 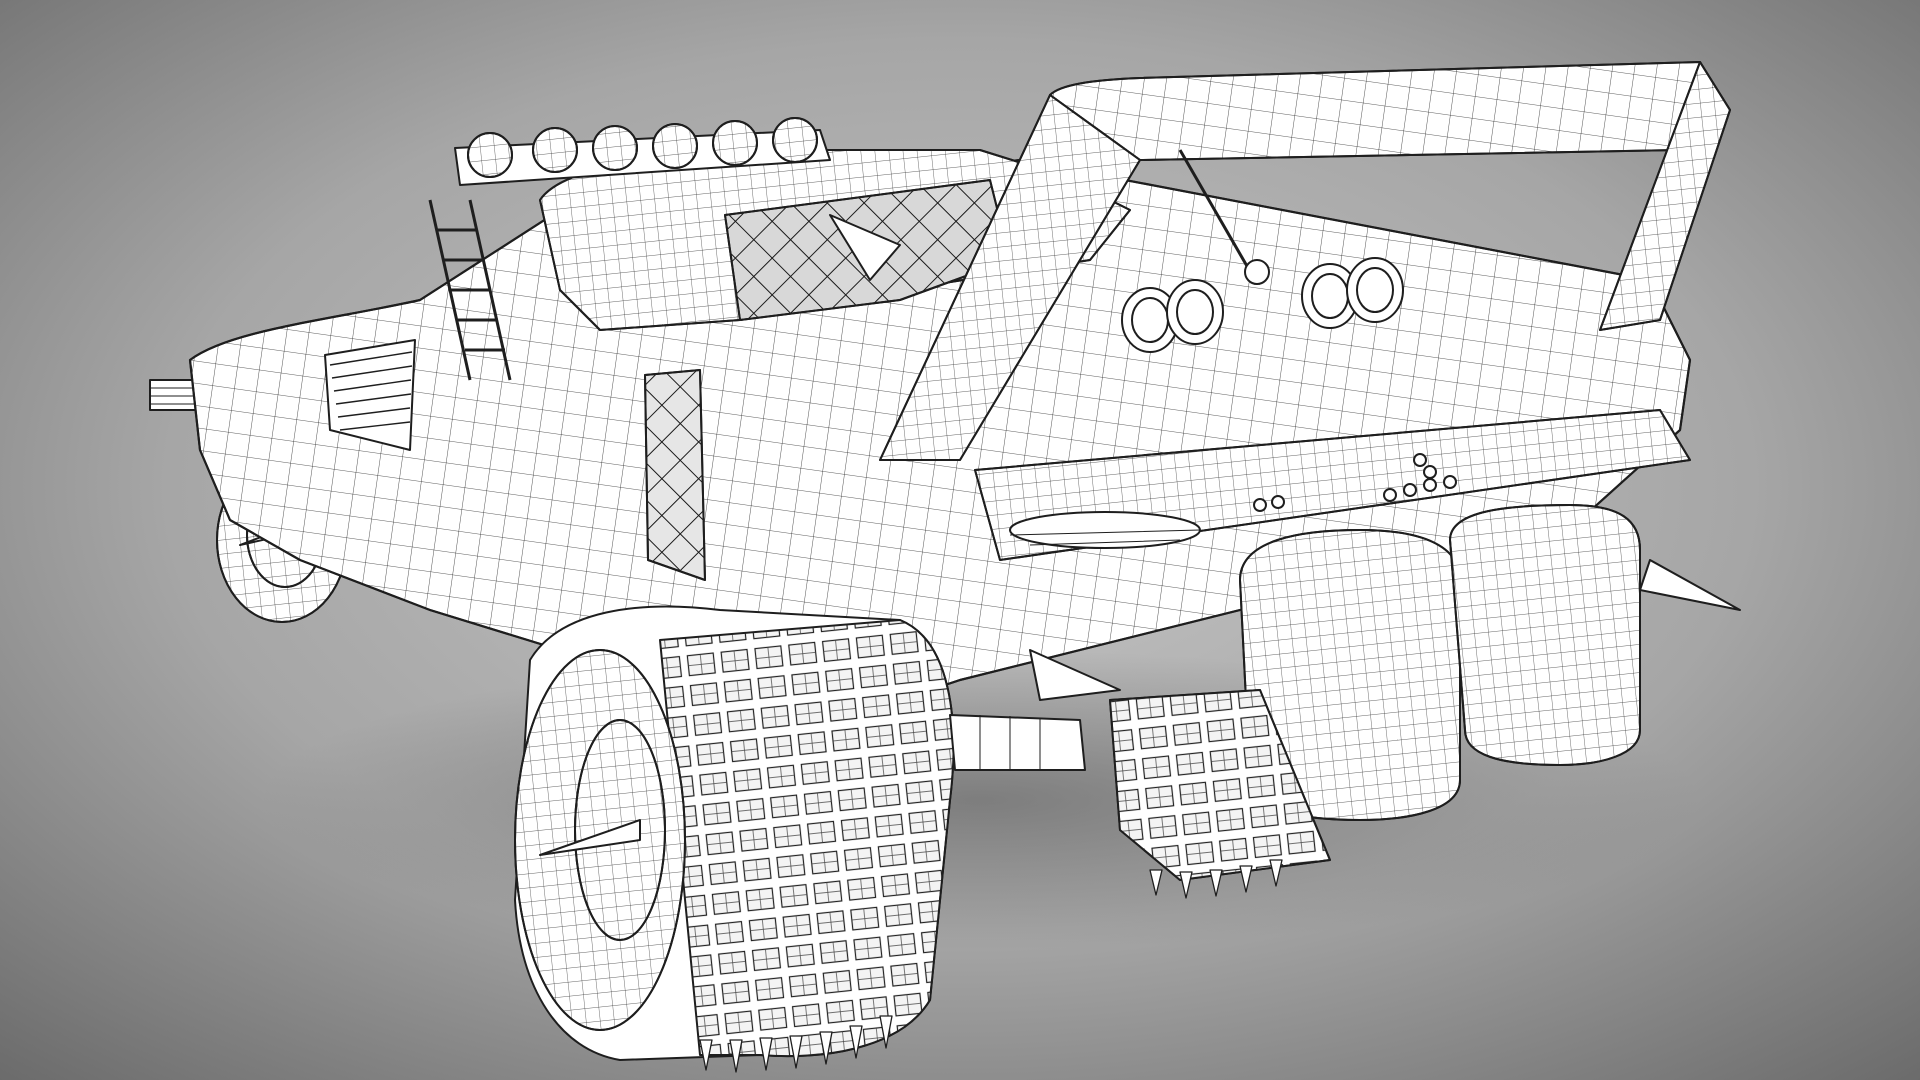 What do you see at coordinates (1017, 742) in the screenshot?
I see `driveshaft` at bounding box center [1017, 742].